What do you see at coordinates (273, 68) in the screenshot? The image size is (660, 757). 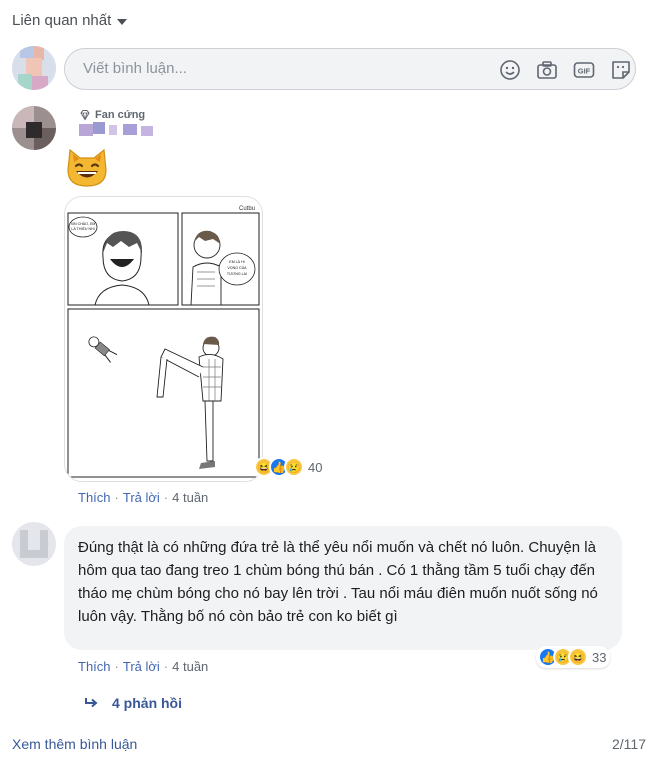 I see `comment-input` at bounding box center [273, 68].